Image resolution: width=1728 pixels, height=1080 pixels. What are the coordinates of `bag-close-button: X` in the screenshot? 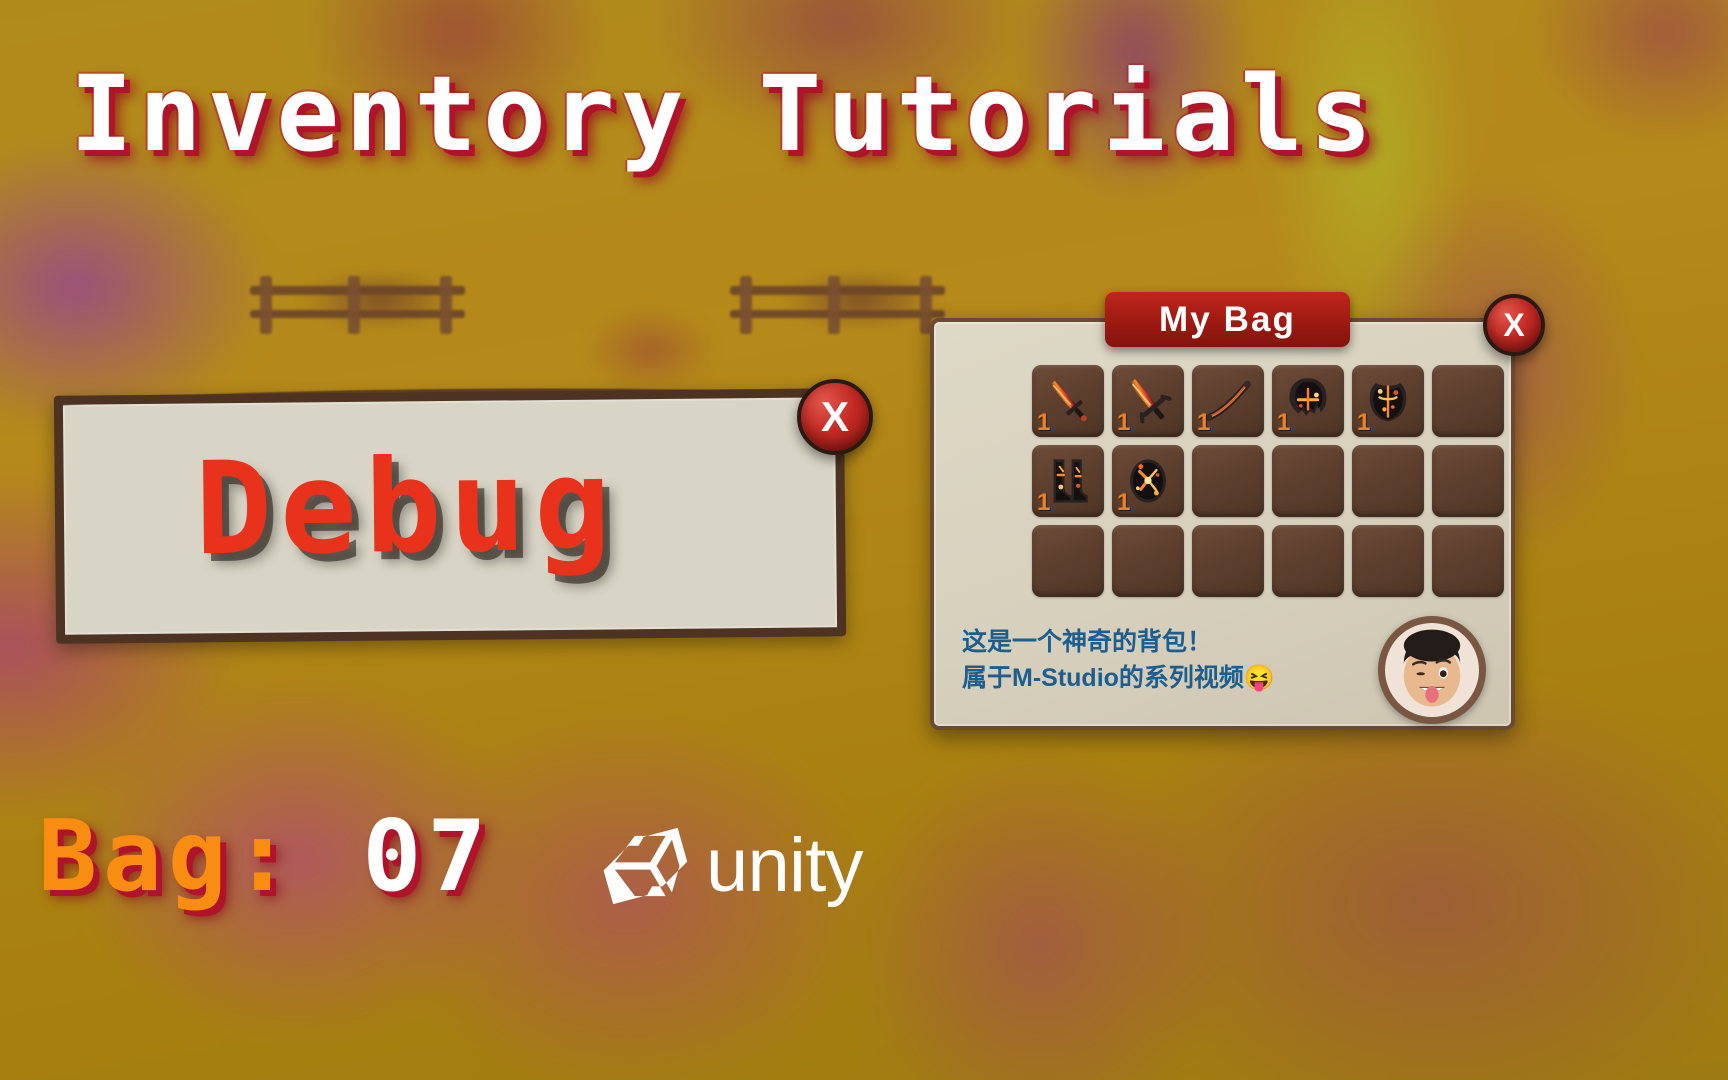 It's located at (1514, 325).